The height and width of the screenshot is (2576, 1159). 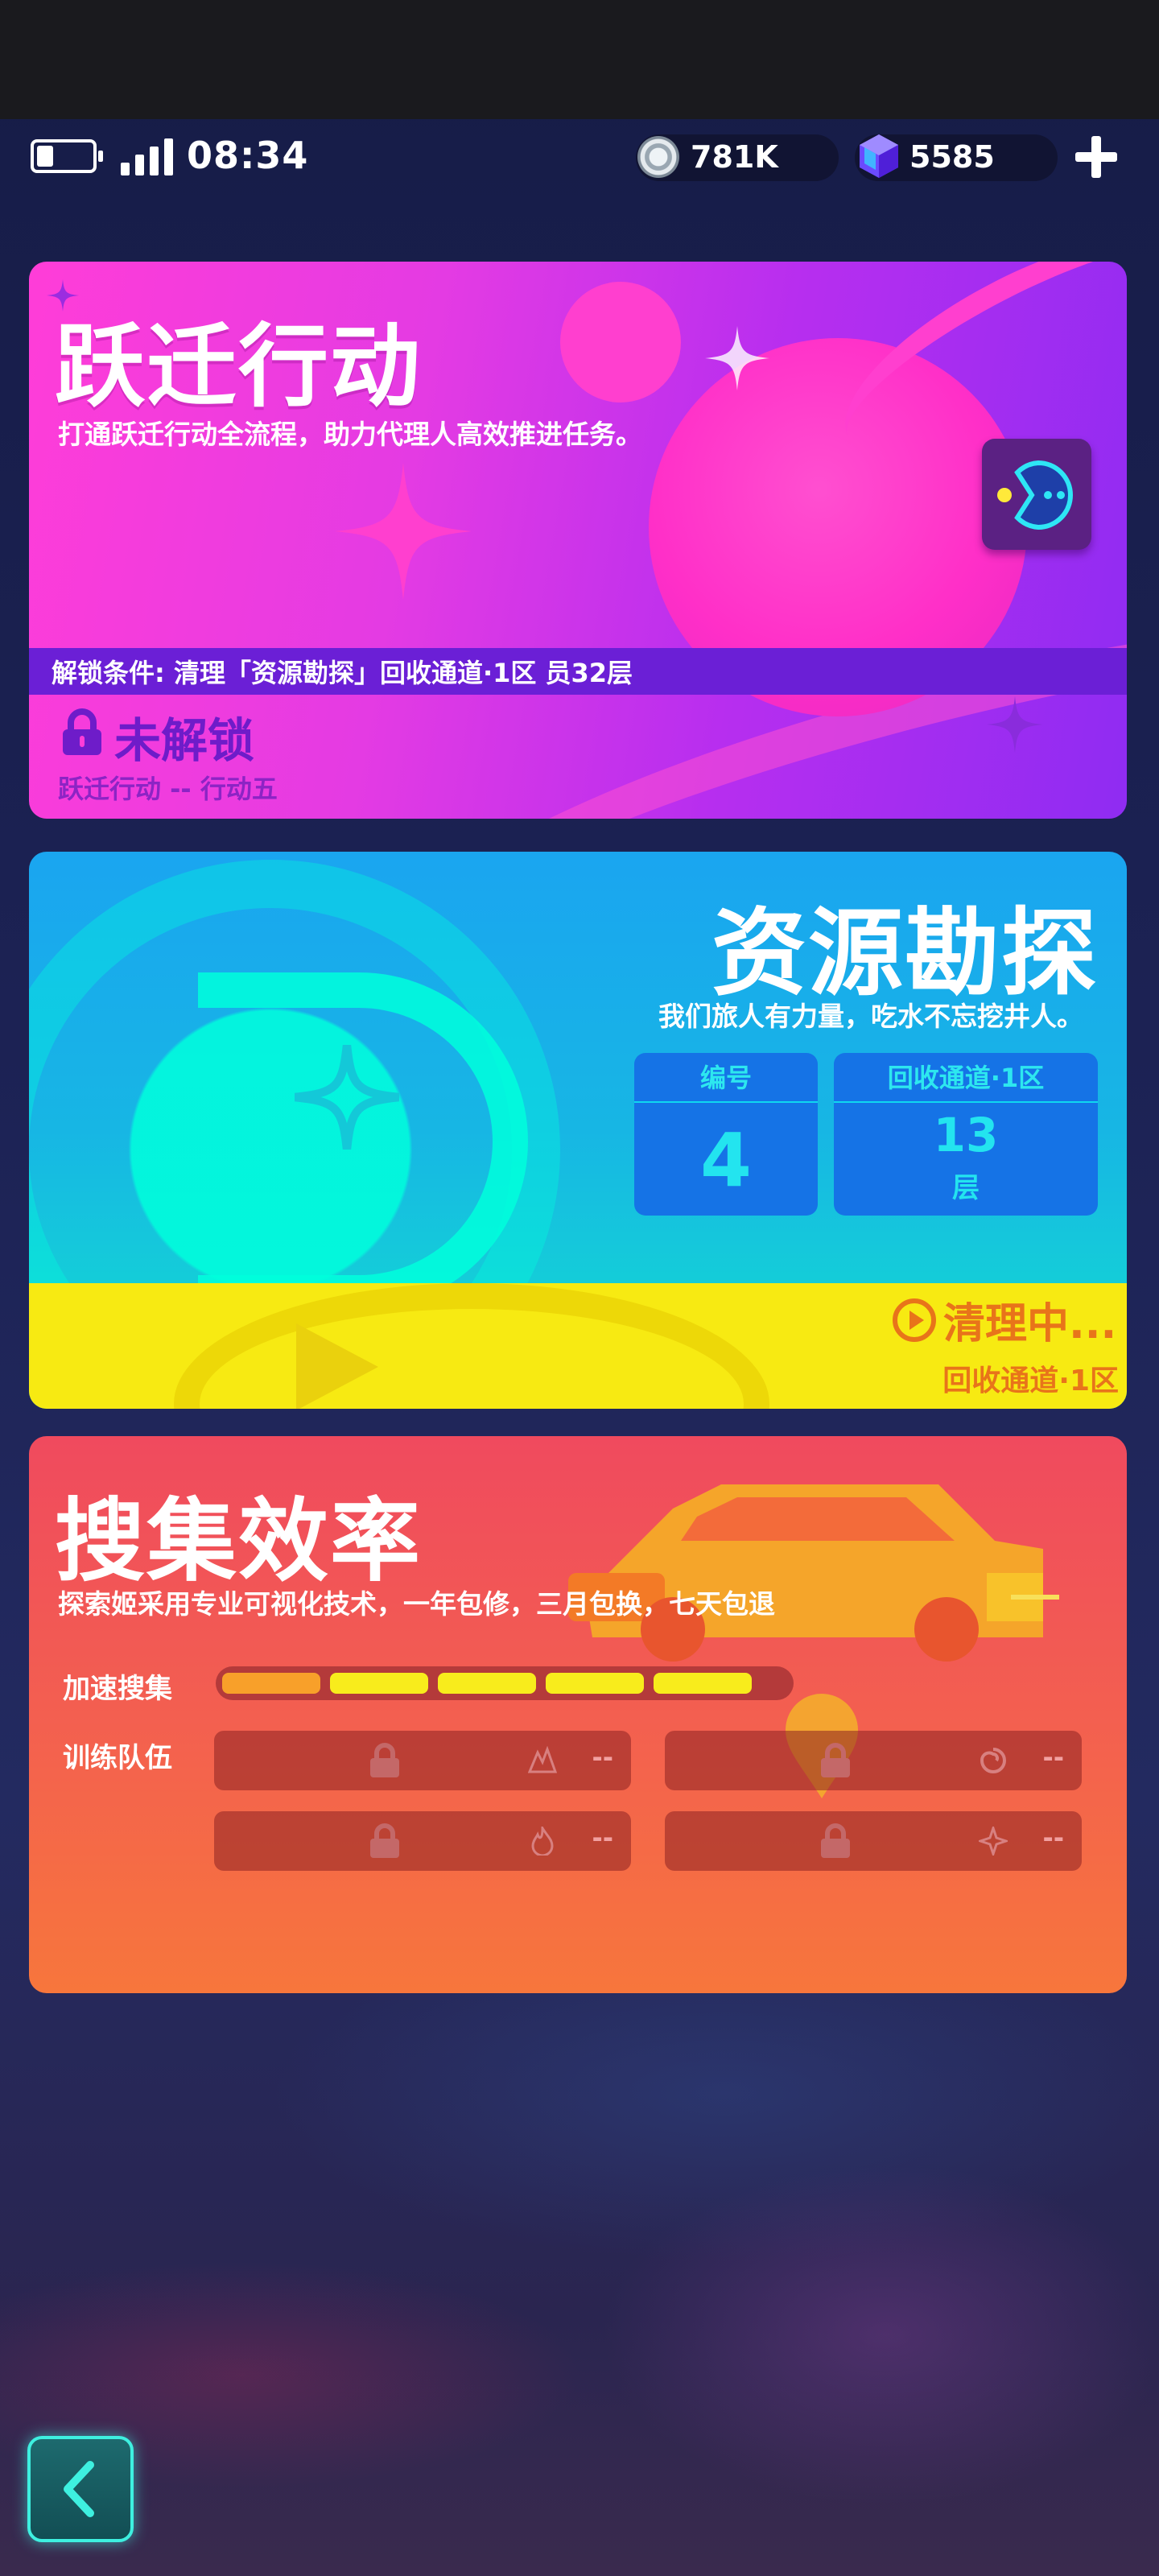 What do you see at coordinates (620, 342) in the screenshot?
I see `decor-moon` at bounding box center [620, 342].